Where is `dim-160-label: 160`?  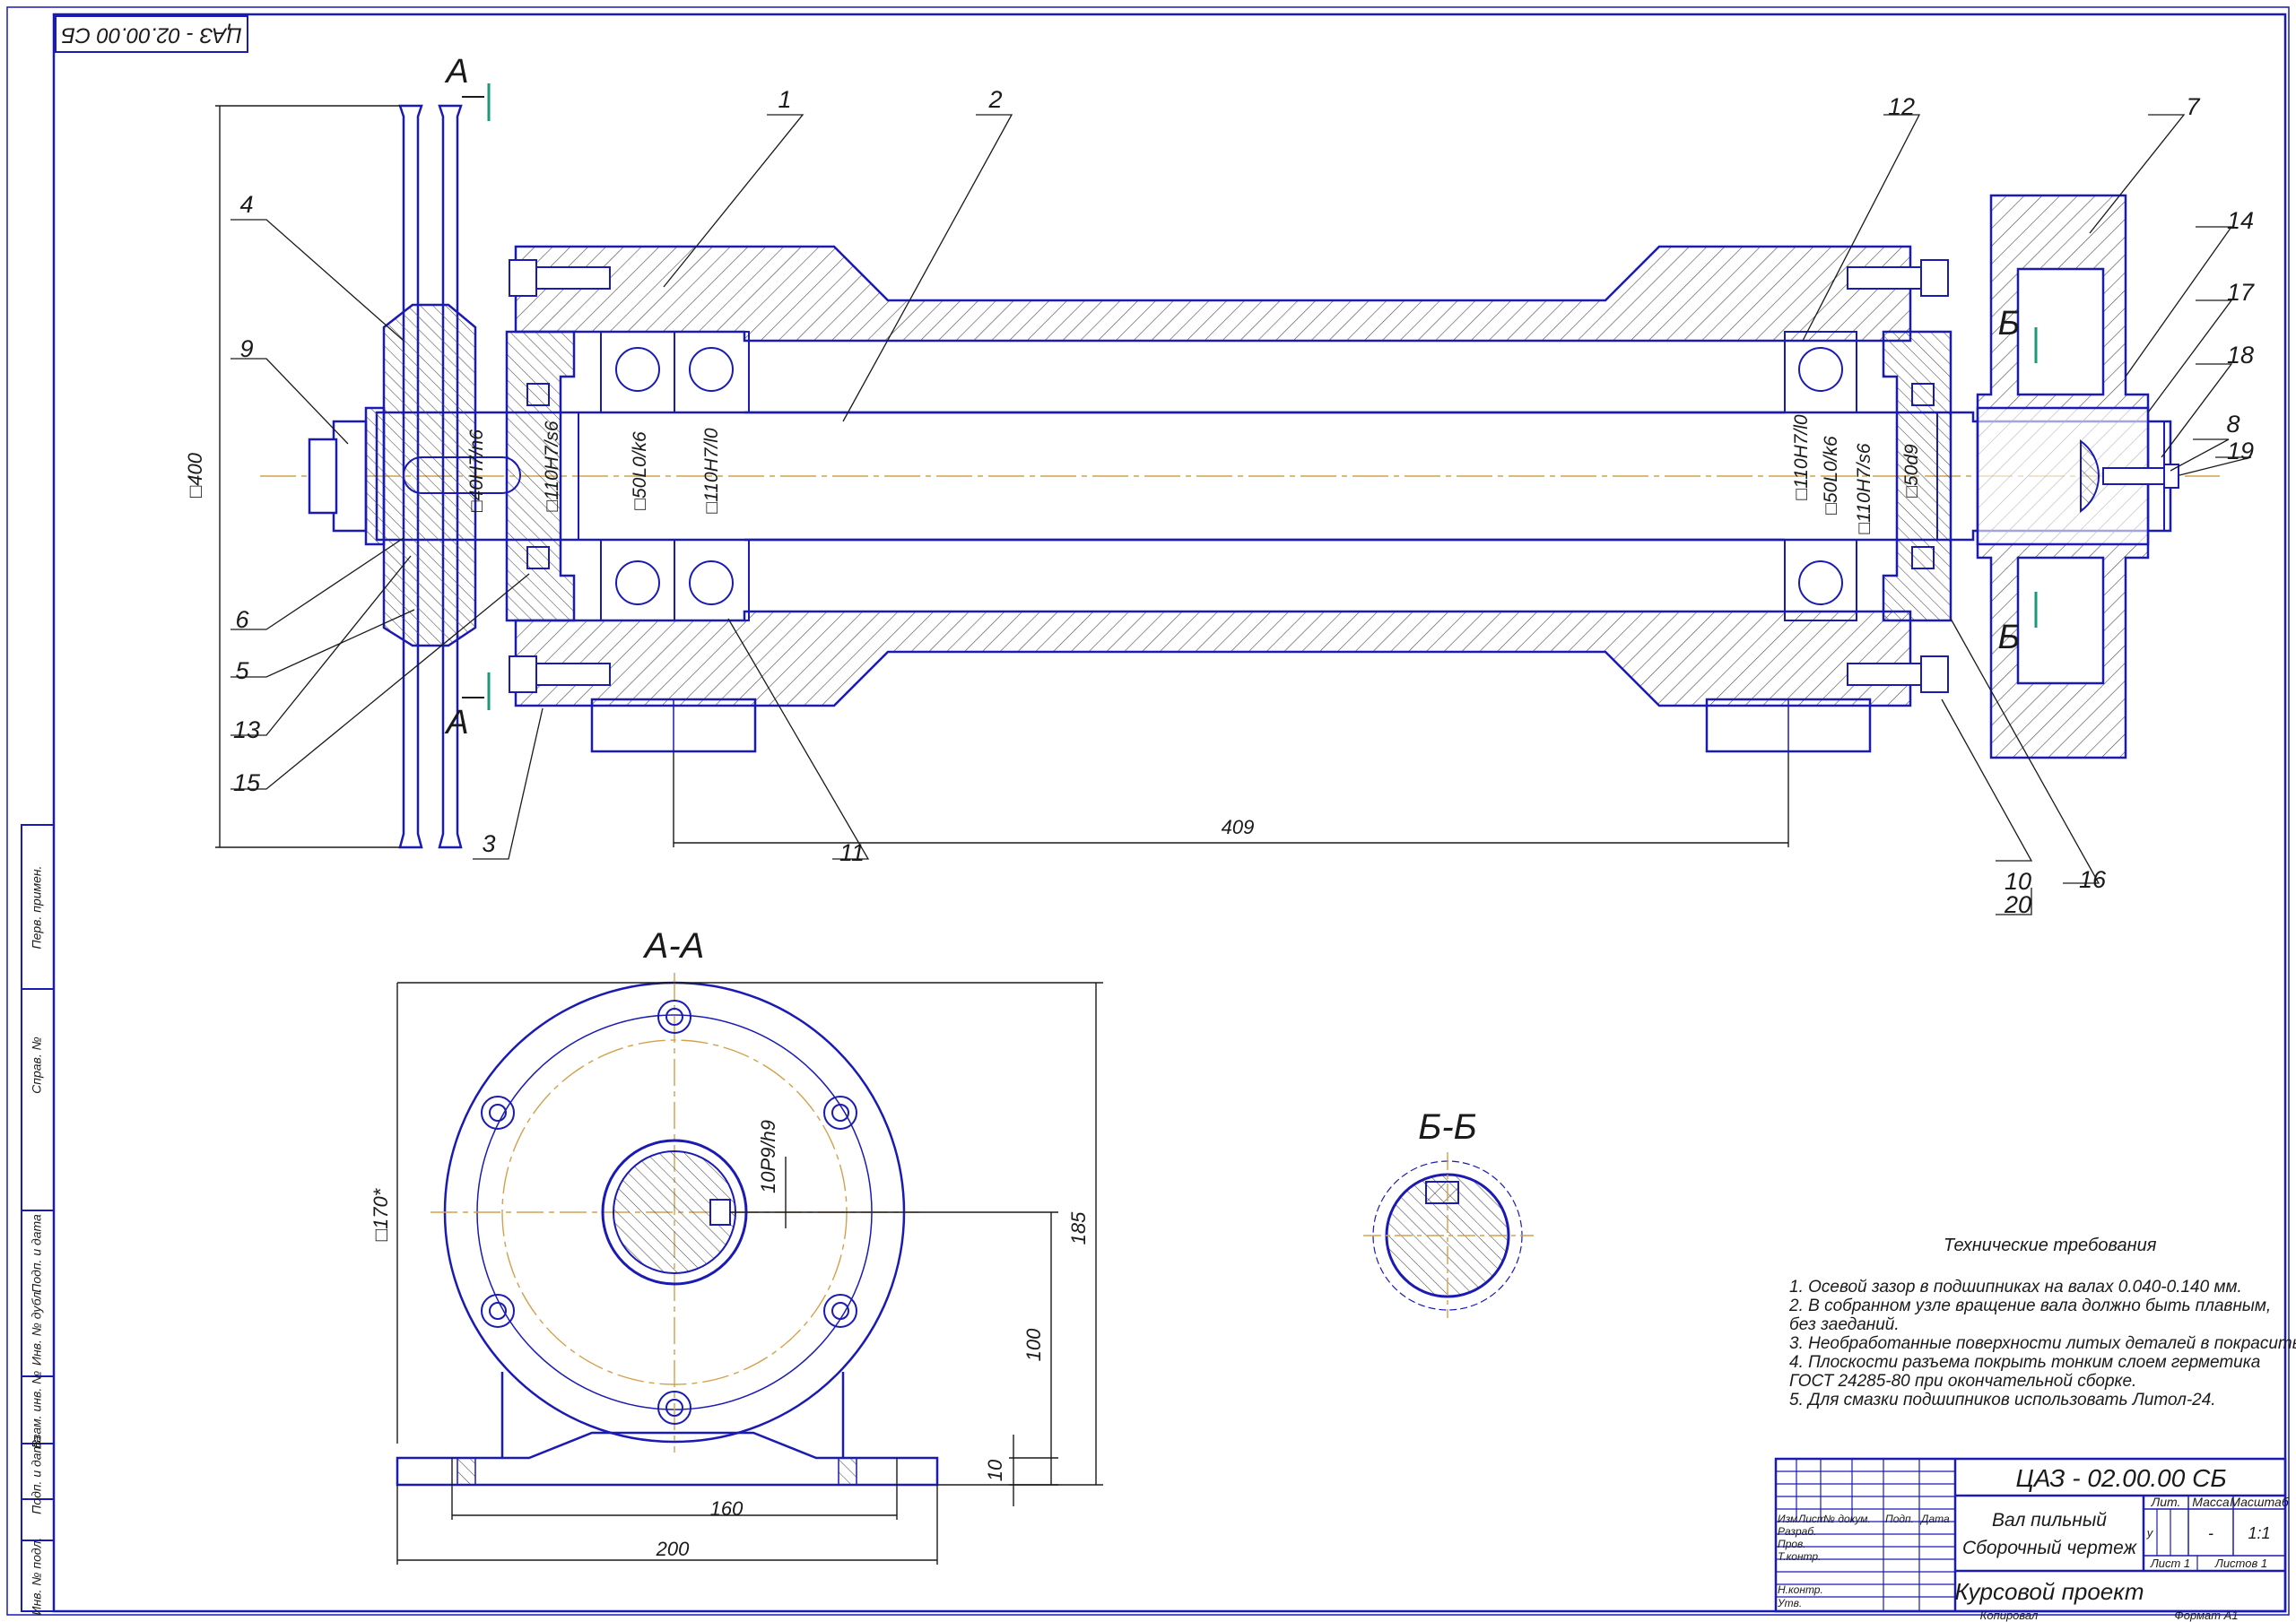 dim-160-label: 160 is located at coordinates (727, 1508).